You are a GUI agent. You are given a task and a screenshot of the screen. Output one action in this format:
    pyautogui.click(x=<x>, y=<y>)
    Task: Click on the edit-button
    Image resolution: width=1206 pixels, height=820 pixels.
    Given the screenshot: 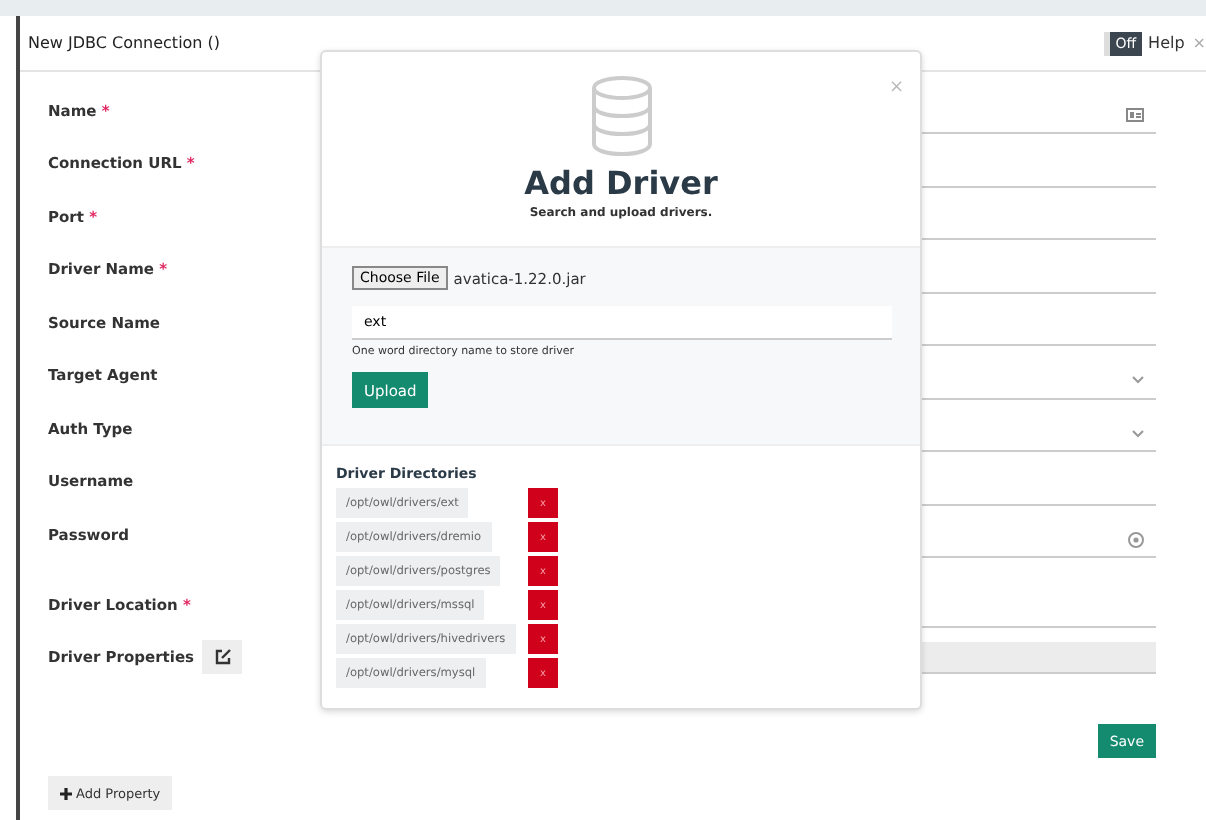 What is the action you would take?
    pyautogui.click(x=222, y=657)
    